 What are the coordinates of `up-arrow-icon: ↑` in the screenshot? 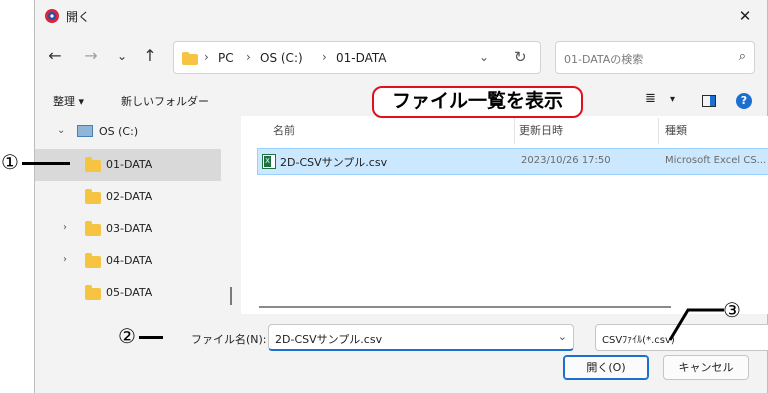 It's located at (150, 55).